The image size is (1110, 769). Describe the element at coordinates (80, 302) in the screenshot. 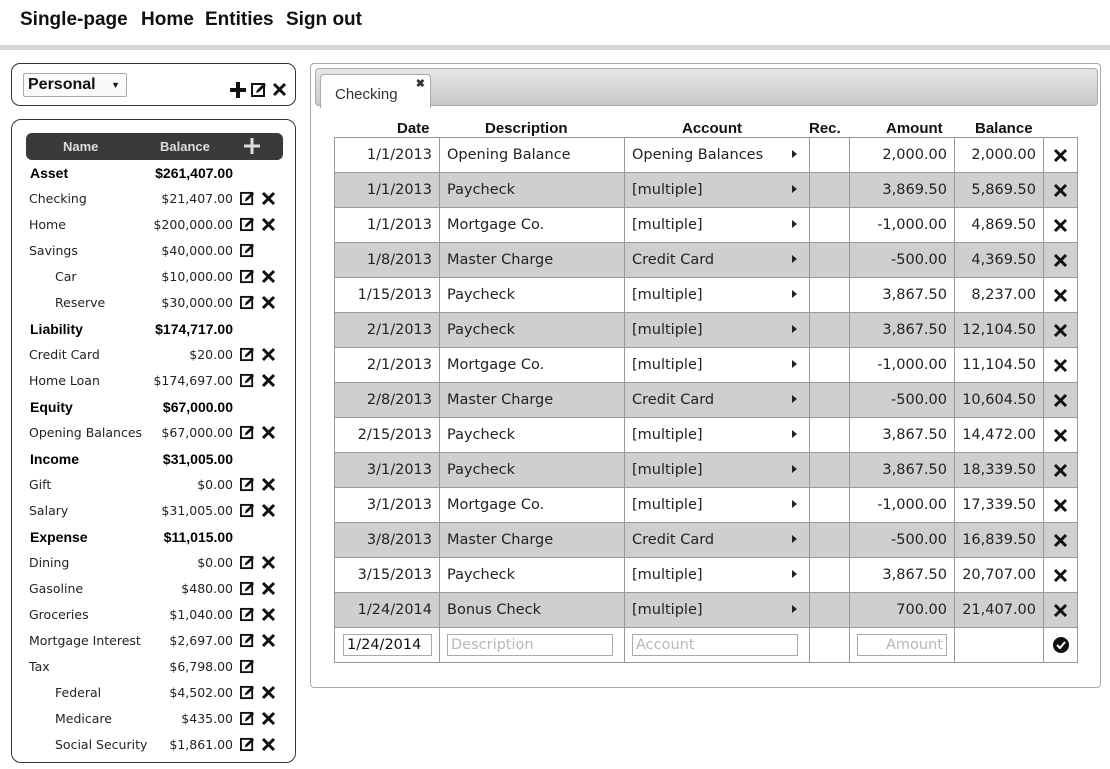

I see `account-name: Reserve` at that location.